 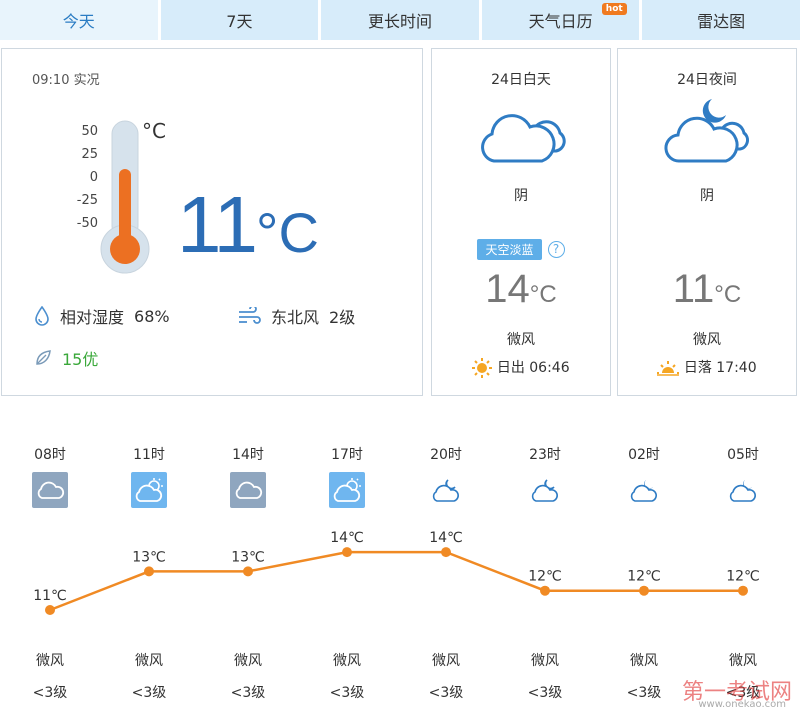 What do you see at coordinates (614, 9) in the screenshot?
I see `hot-badge: hot` at bounding box center [614, 9].